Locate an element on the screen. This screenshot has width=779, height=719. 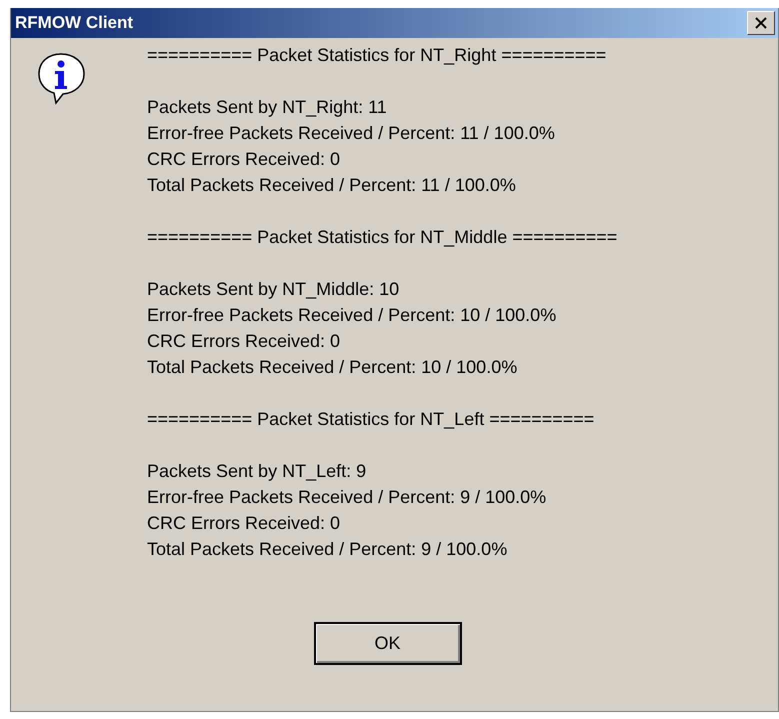
section-header: ========== Packet Statistics for NT_Right ========== is located at coordinates (377, 55).